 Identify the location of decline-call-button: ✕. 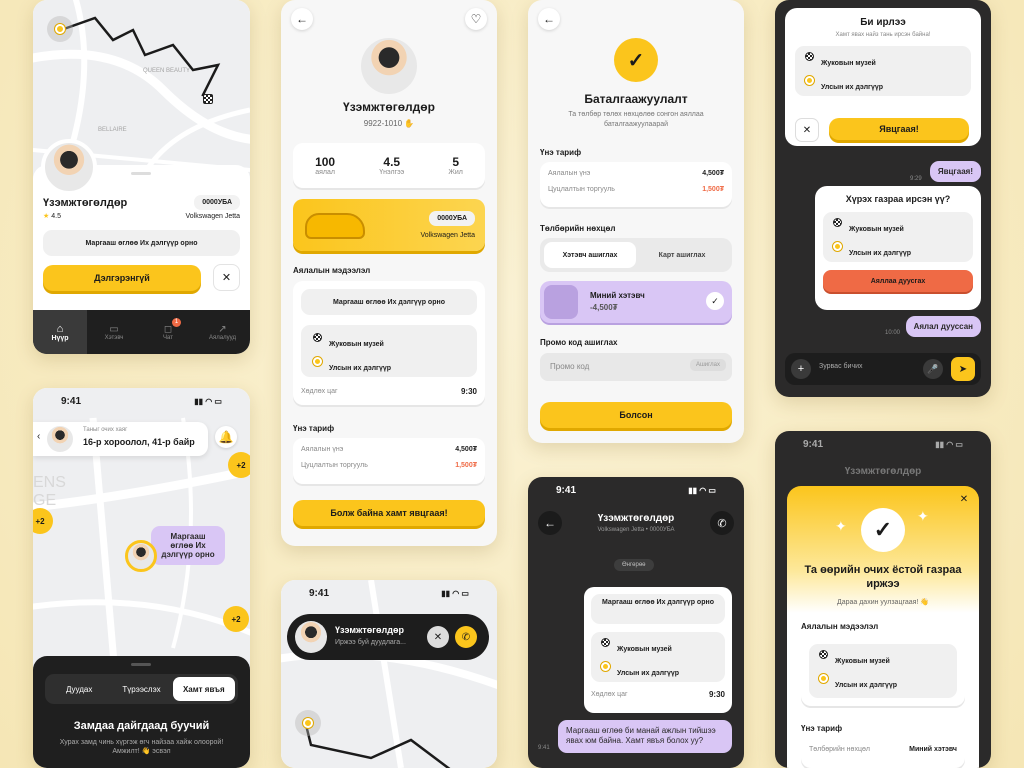
(438, 637).